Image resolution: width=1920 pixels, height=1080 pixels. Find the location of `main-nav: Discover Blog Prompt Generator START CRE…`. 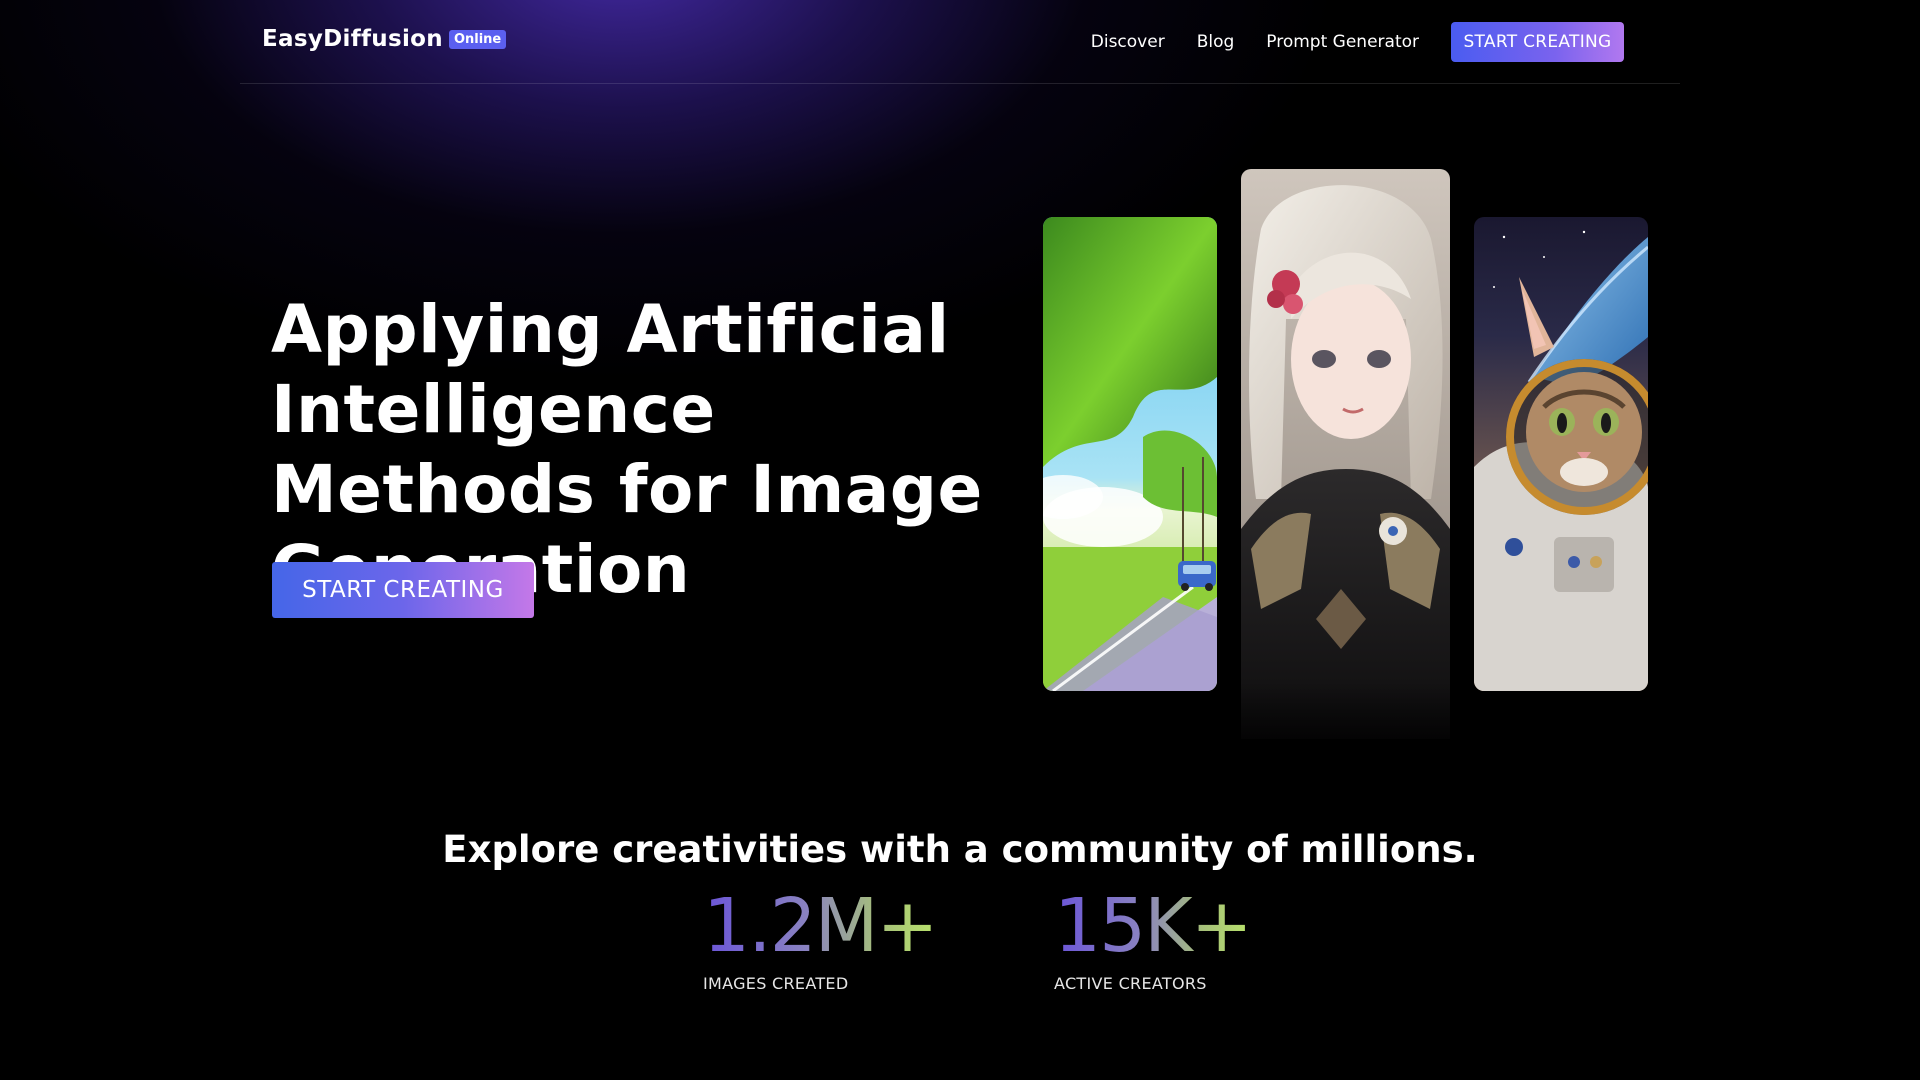

main-nav: Discover Blog Prompt Generator START CRE… is located at coordinates (1341, 42).